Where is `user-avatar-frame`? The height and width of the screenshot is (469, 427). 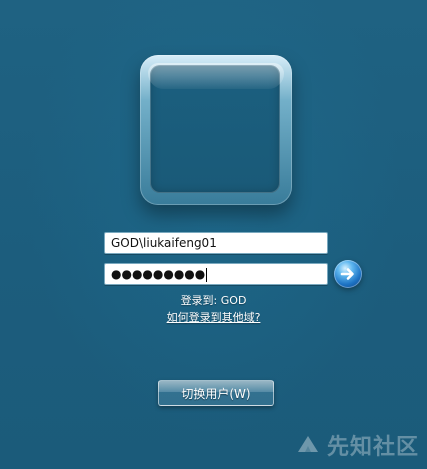 user-avatar-frame is located at coordinates (216, 130).